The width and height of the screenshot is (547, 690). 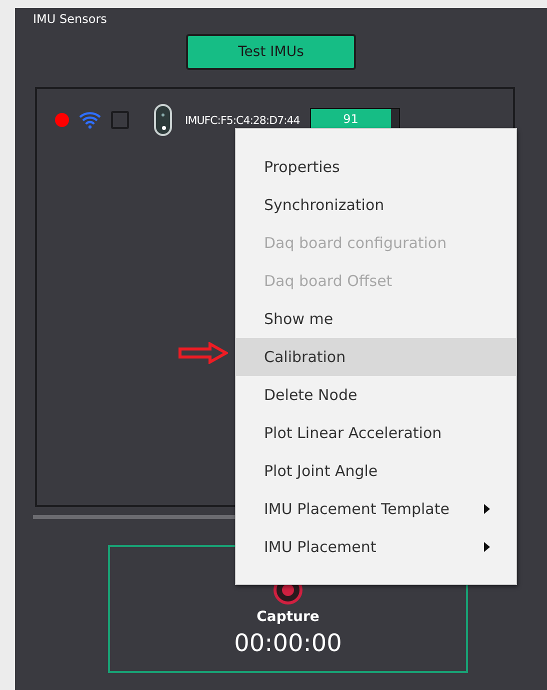 I want to click on menu-item: Show me, so click(x=376, y=319).